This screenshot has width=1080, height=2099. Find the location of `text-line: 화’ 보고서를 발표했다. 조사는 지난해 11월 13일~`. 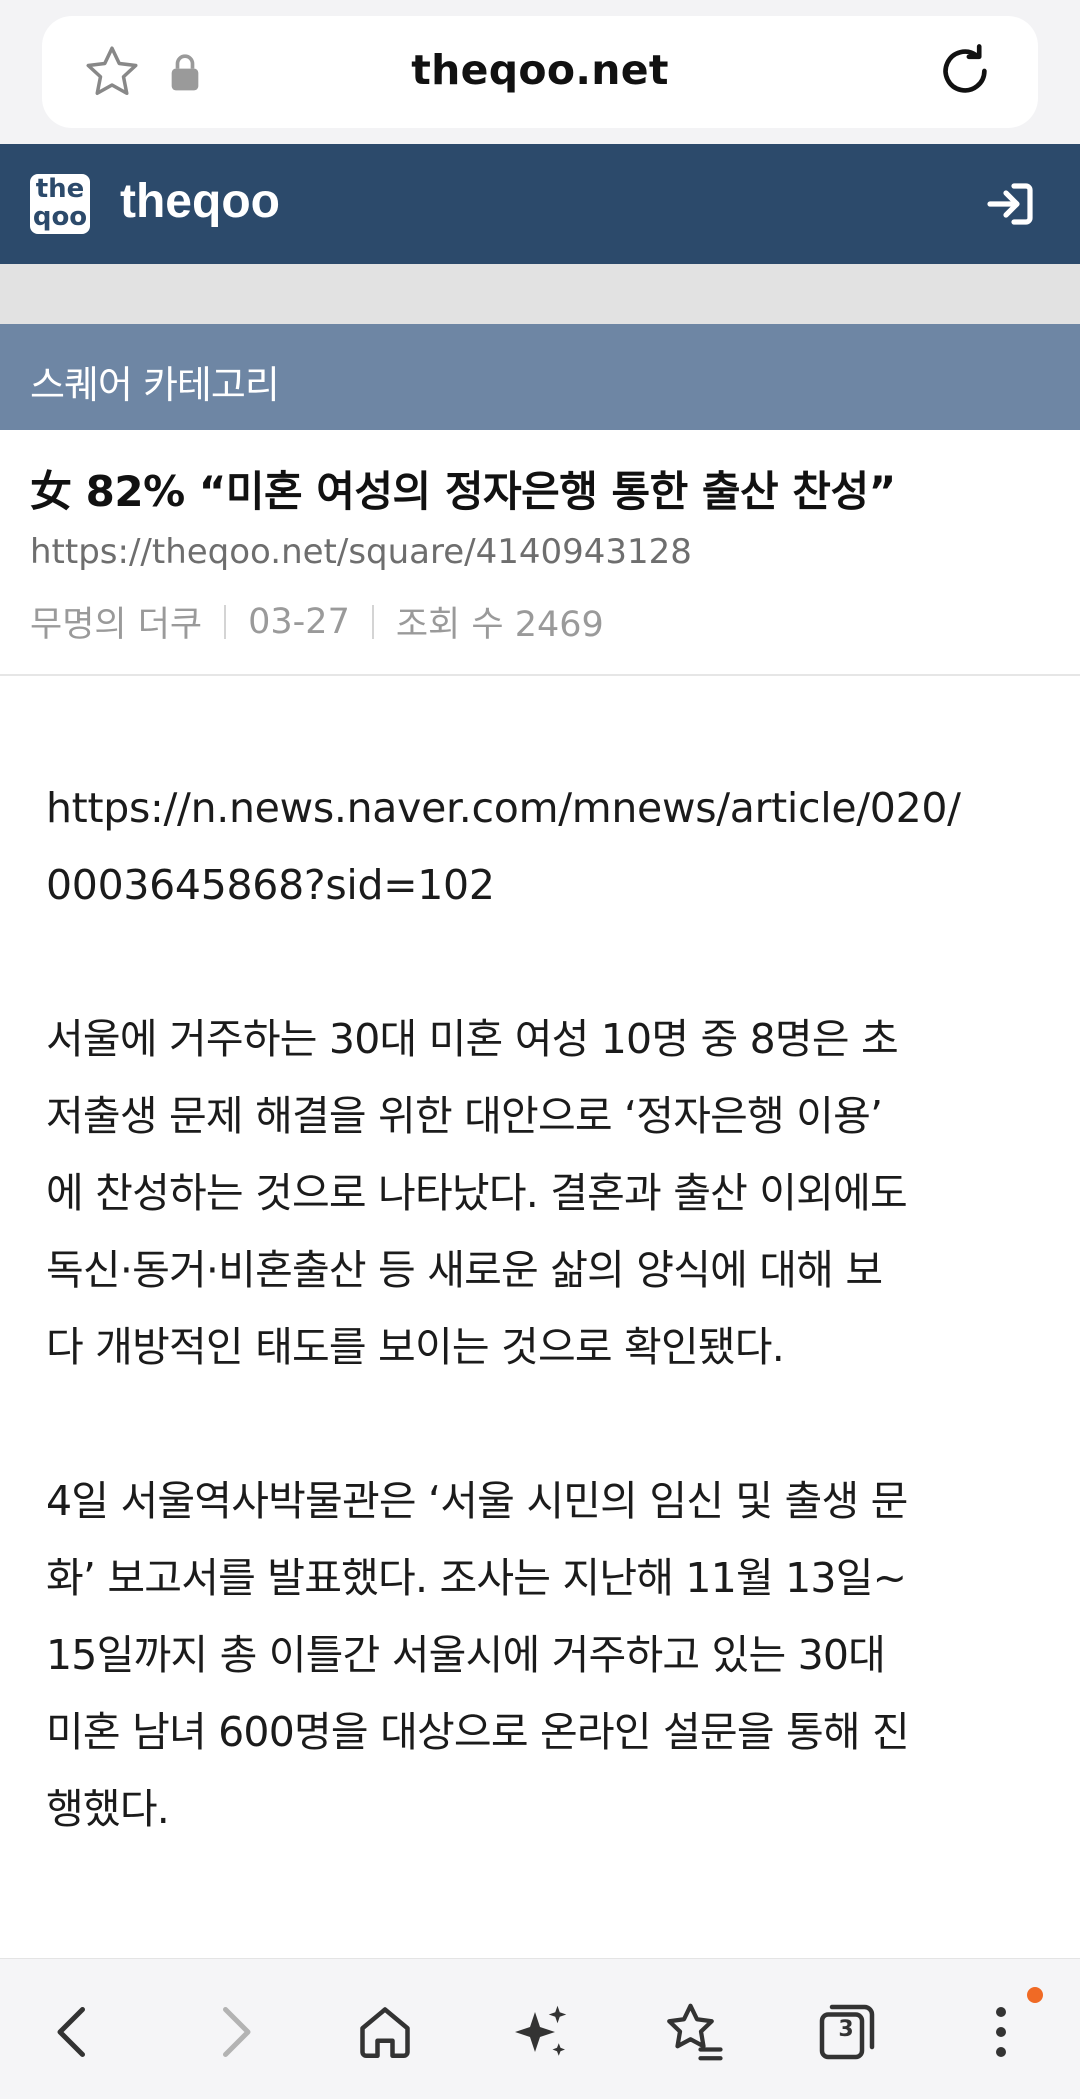

text-line: 화’ 보고서를 발표했다. 조사는 지난해 11월 13일~ is located at coordinates (476, 1578).